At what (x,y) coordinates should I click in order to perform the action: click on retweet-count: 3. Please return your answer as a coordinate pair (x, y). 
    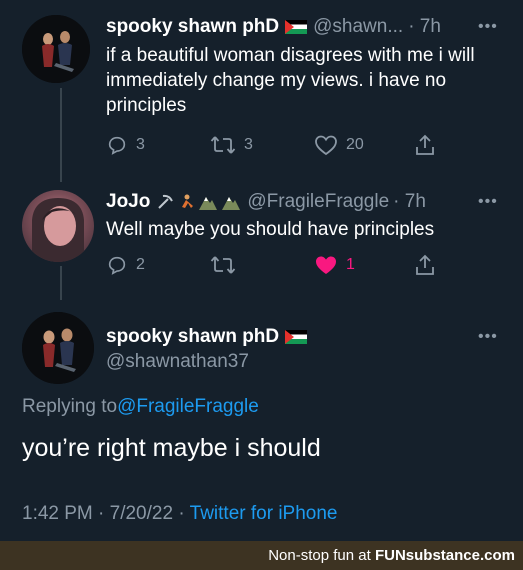
    Looking at the image, I should click on (248, 144).